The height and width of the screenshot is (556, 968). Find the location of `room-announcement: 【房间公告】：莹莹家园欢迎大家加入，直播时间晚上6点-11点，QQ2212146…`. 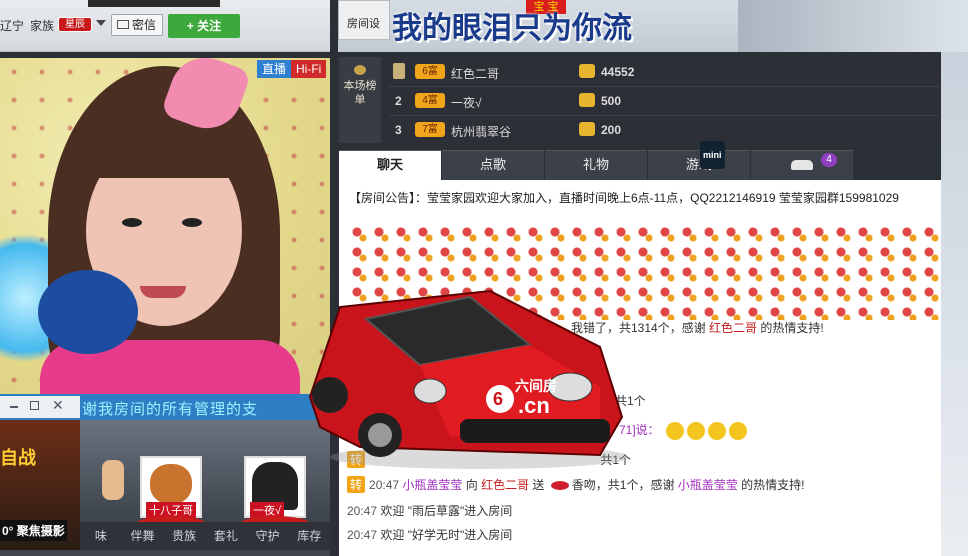

room-announcement: 【房间公告】：莹莹家园欢迎大家加入，直播时间晚上6点-11点，QQ2212146… is located at coordinates (624, 198).